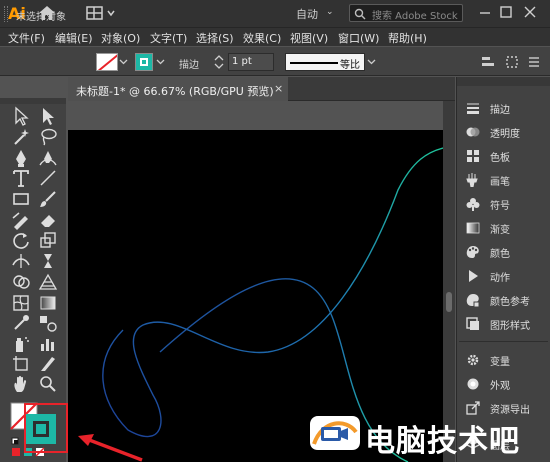 This screenshot has height=462, width=550. What do you see at coordinates (48, 282) in the screenshot?
I see `perspective-grid-tool-icon` at bounding box center [48, 282].